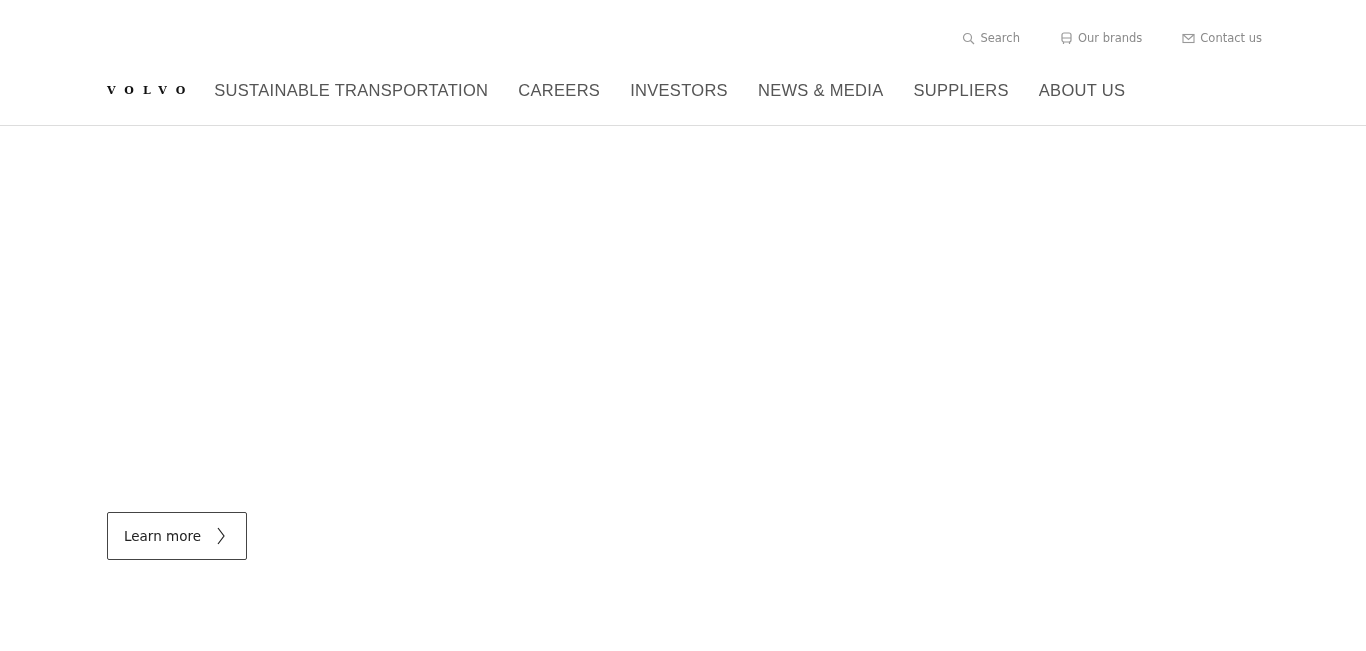 Image resolution: width=1366 pixels, height=651 pixels. Describe the element at coordinates (1082, 90) in the screenshot. I see `nav-link: ABOUT US` at that location.